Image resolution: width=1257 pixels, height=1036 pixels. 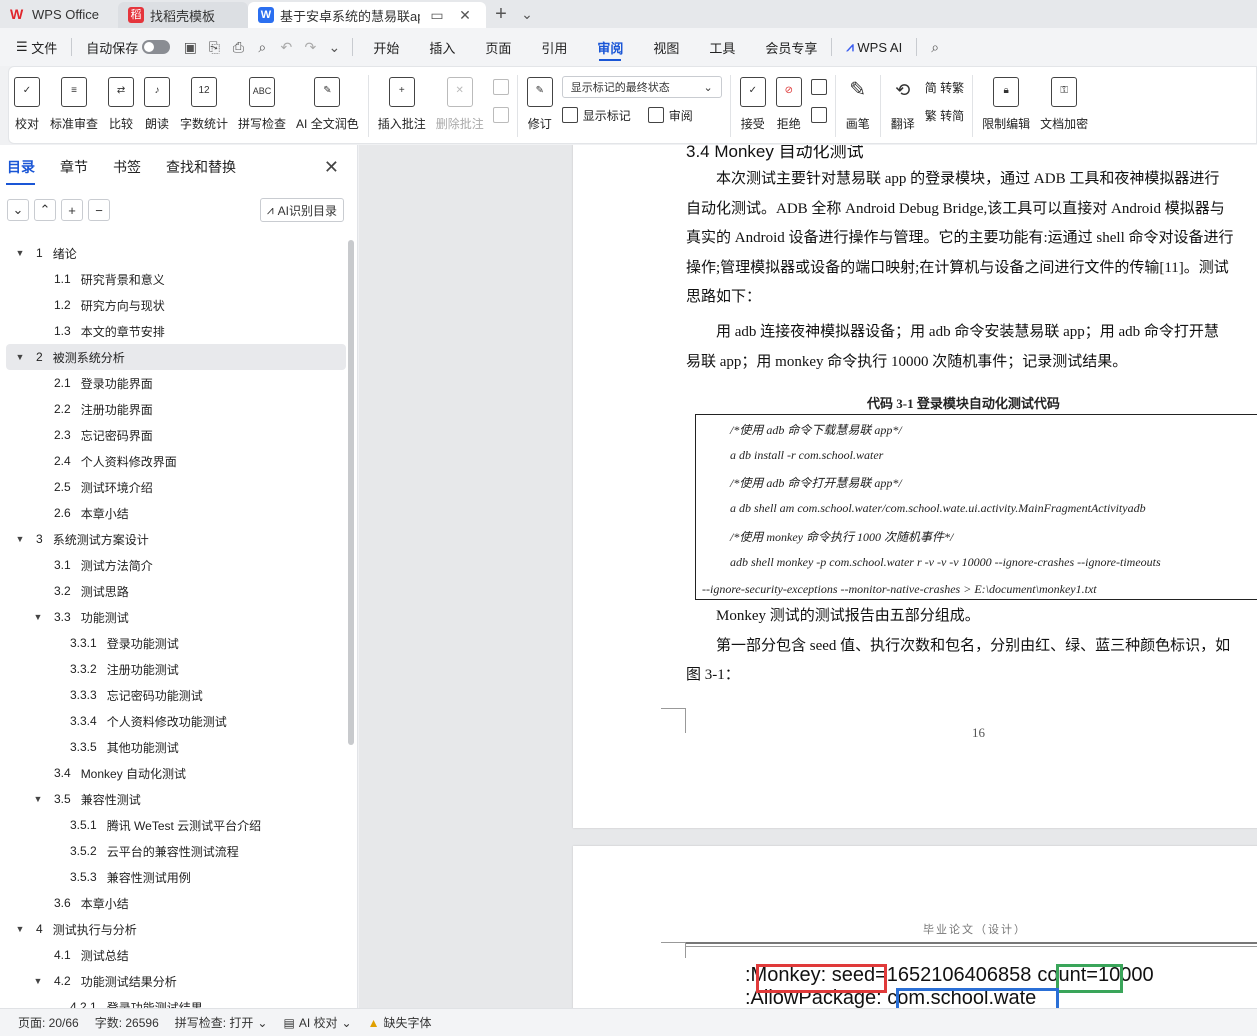 What do you see at coordinates (367, 15) in the screenshot?
I see `tab-document: W 基于安卓系统的慧易联app的 ▭ ✕` at bounding box center [367, 15].